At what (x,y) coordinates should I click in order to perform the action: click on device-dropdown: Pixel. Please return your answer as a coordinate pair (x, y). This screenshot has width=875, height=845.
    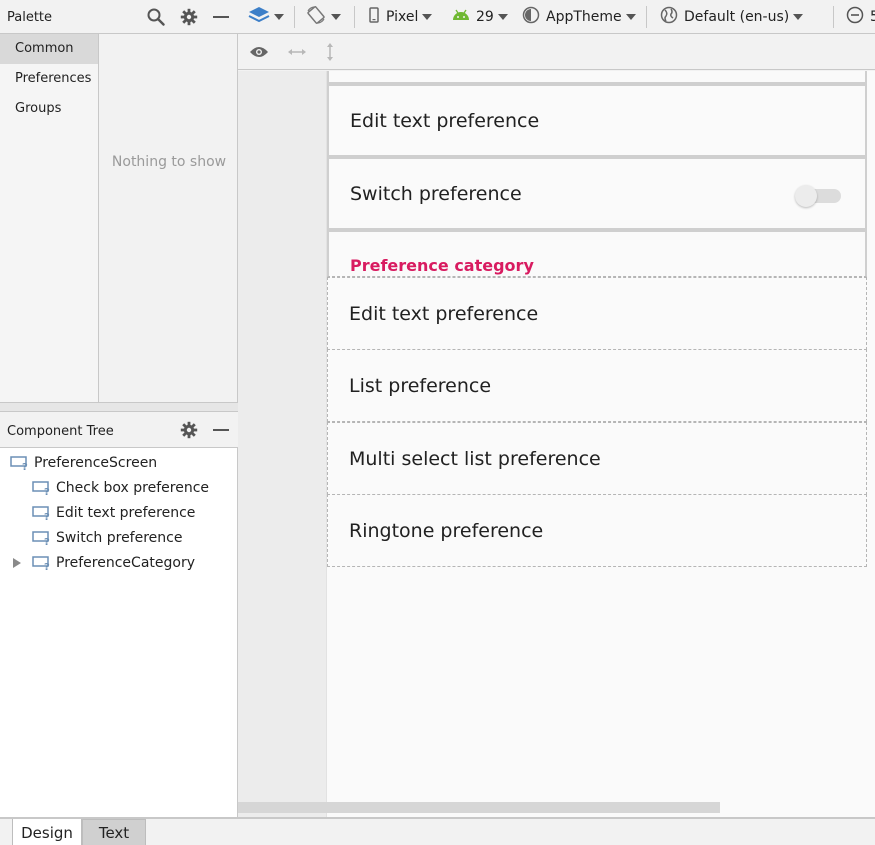
    Looking at the image, I should click on (401, 17).